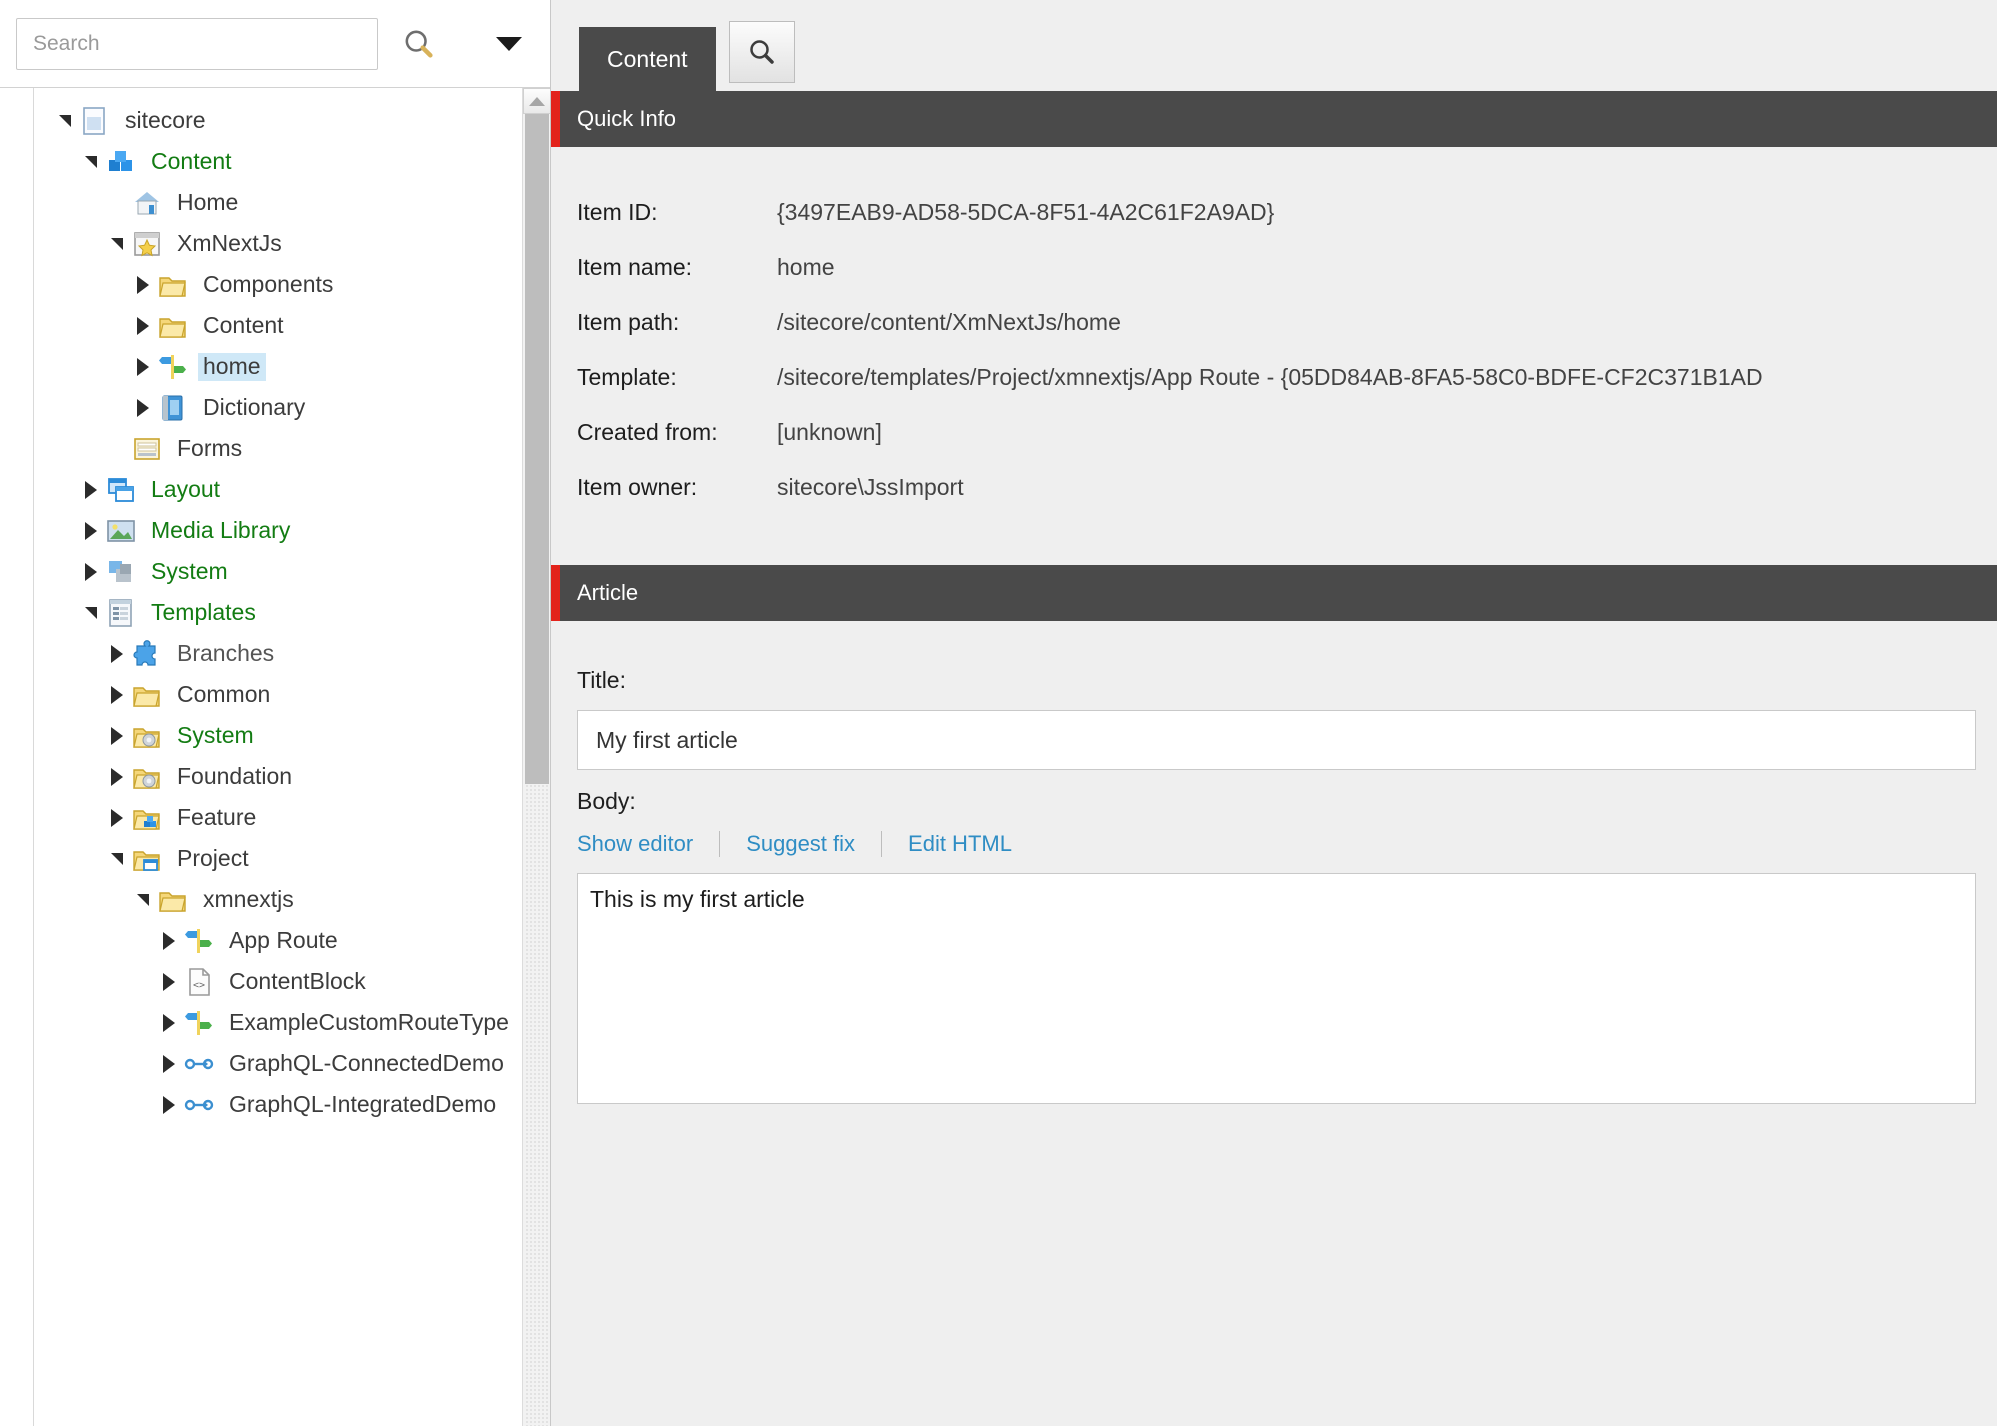 This screenshot has height=1426, width=1997. What do you see at coordinates (147, 244) in the screenshot?
I see `site-star-icon` at bounding box center [147, 244].